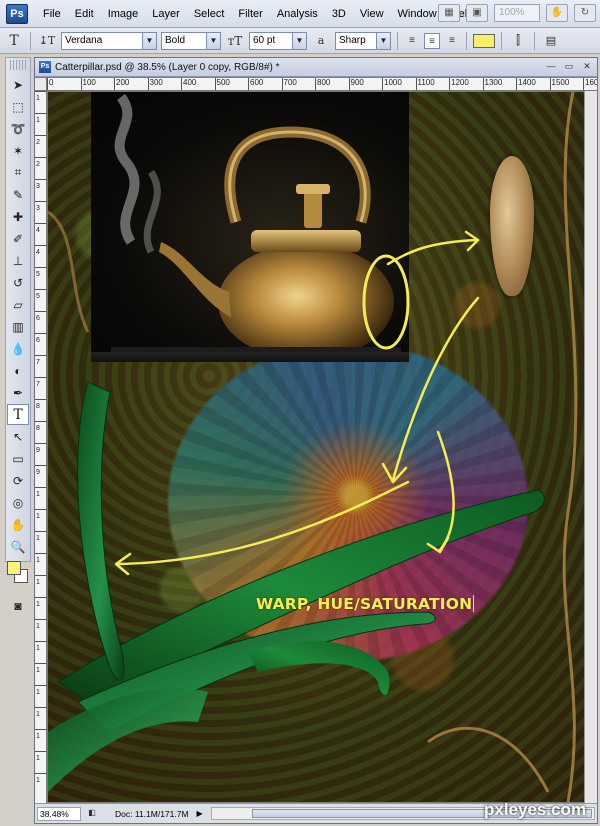 Image resolution: width=600 pixels, height=826 pixels. I want to click on dodge-tool-icon: ◐, so click(18, 370).